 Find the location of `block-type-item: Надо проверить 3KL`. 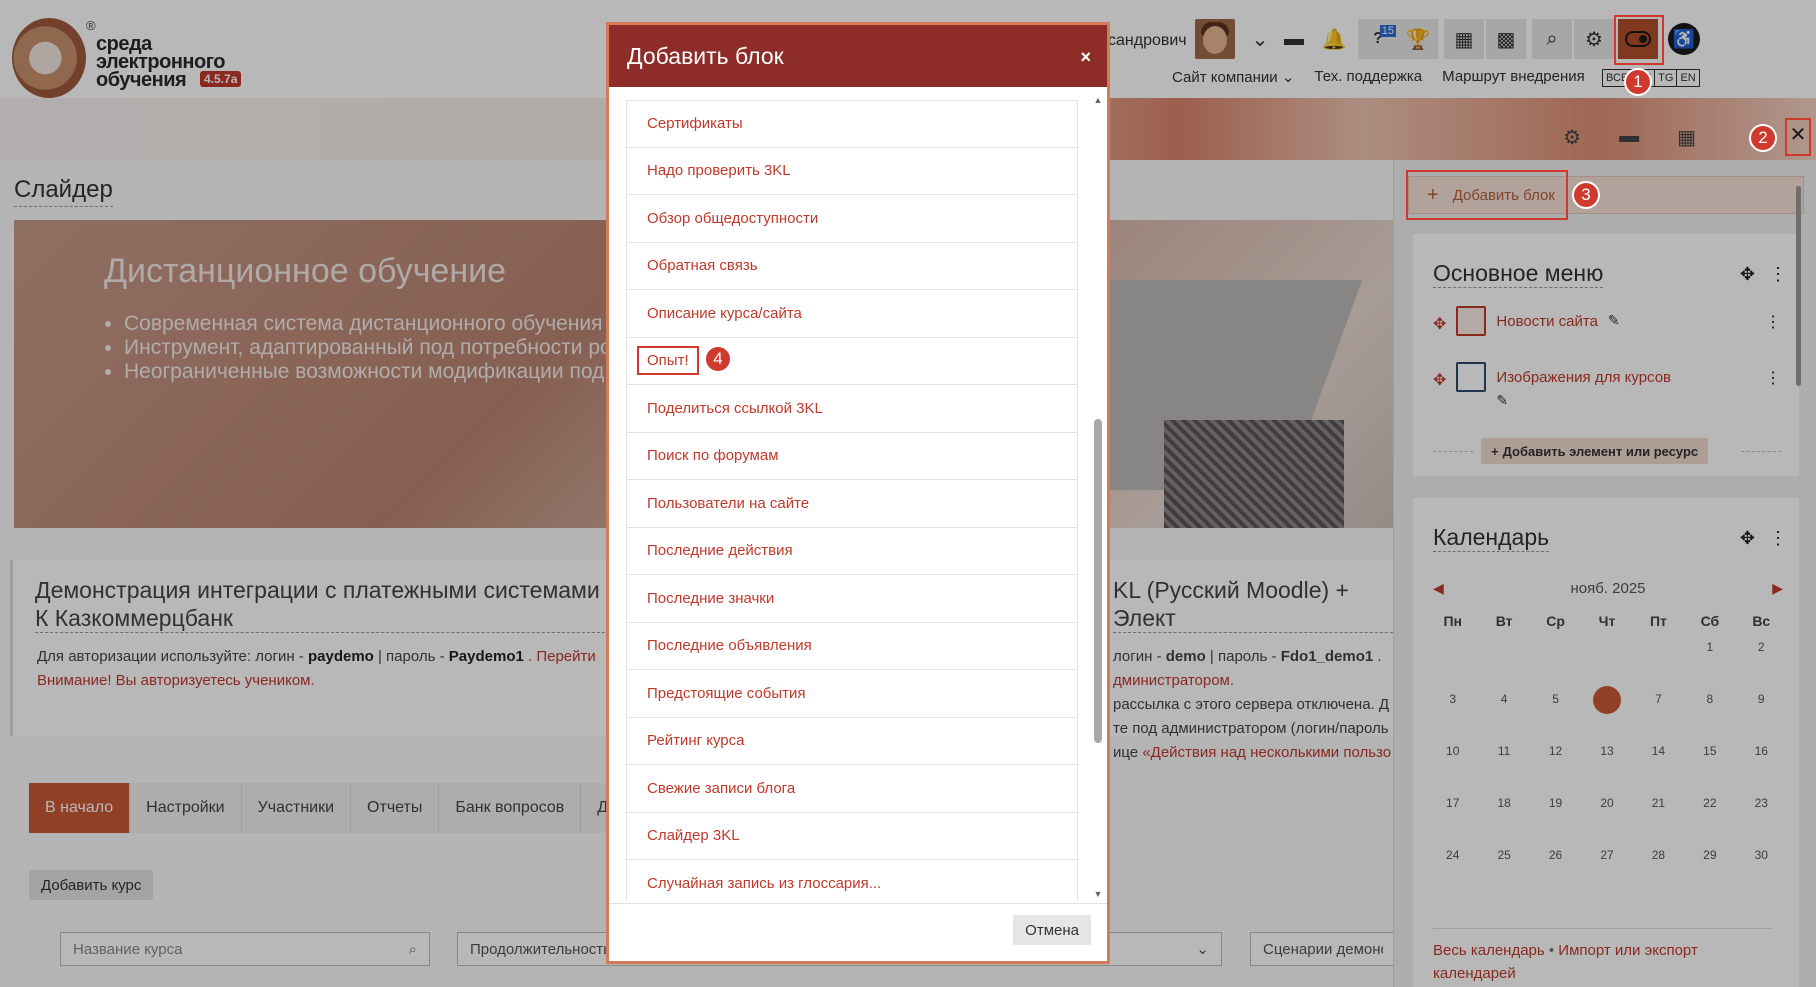

block-type-item: Надо проверить 3KL is located at coordinates (852, 171).